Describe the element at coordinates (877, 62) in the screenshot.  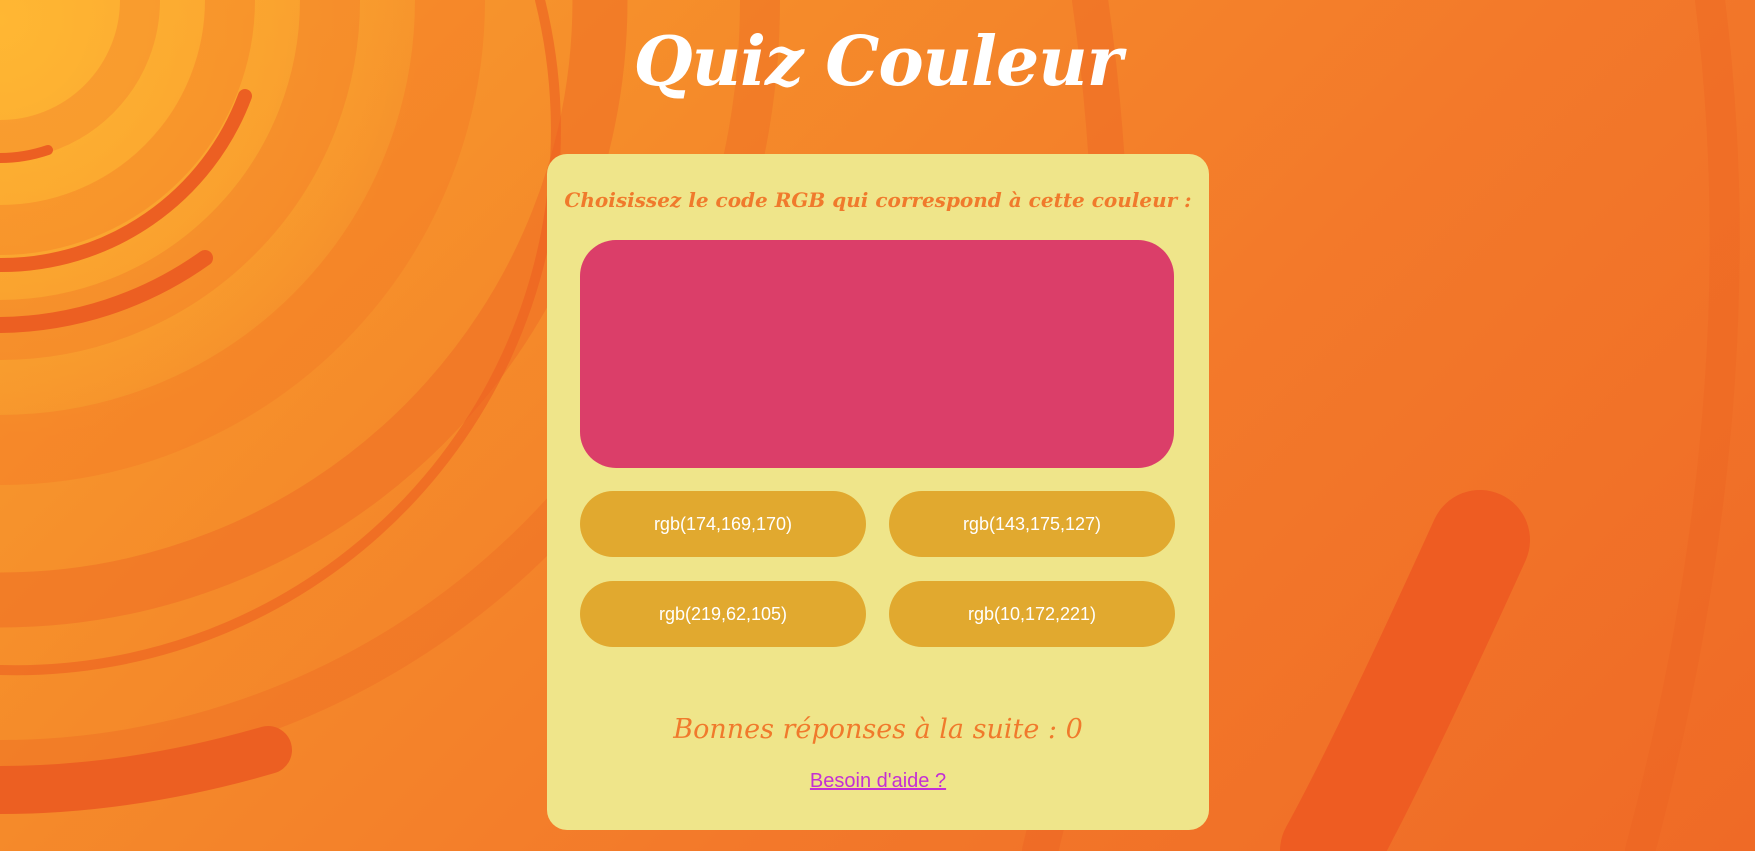
I see `page-title: Quiz Couleur` at that location.